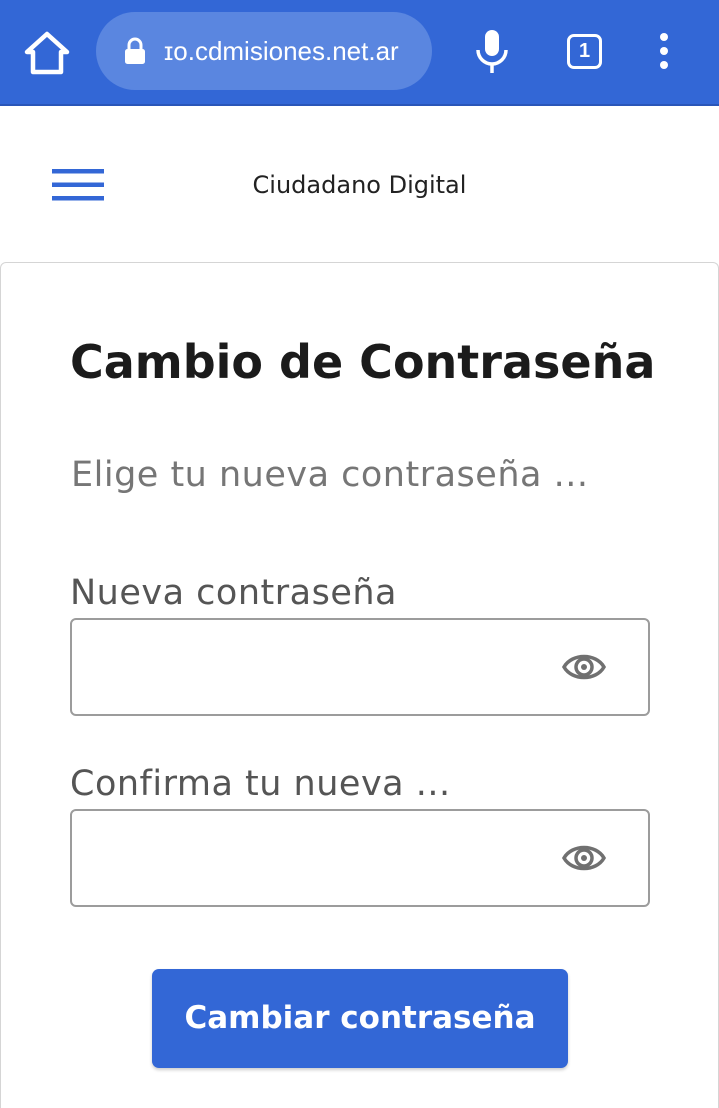 The image size is (719, 1108). What do you see at coordinates (233, 593) in the screenshot?
I see `new-password-label: Nueva contraseña` at bounding box center [233, 593].